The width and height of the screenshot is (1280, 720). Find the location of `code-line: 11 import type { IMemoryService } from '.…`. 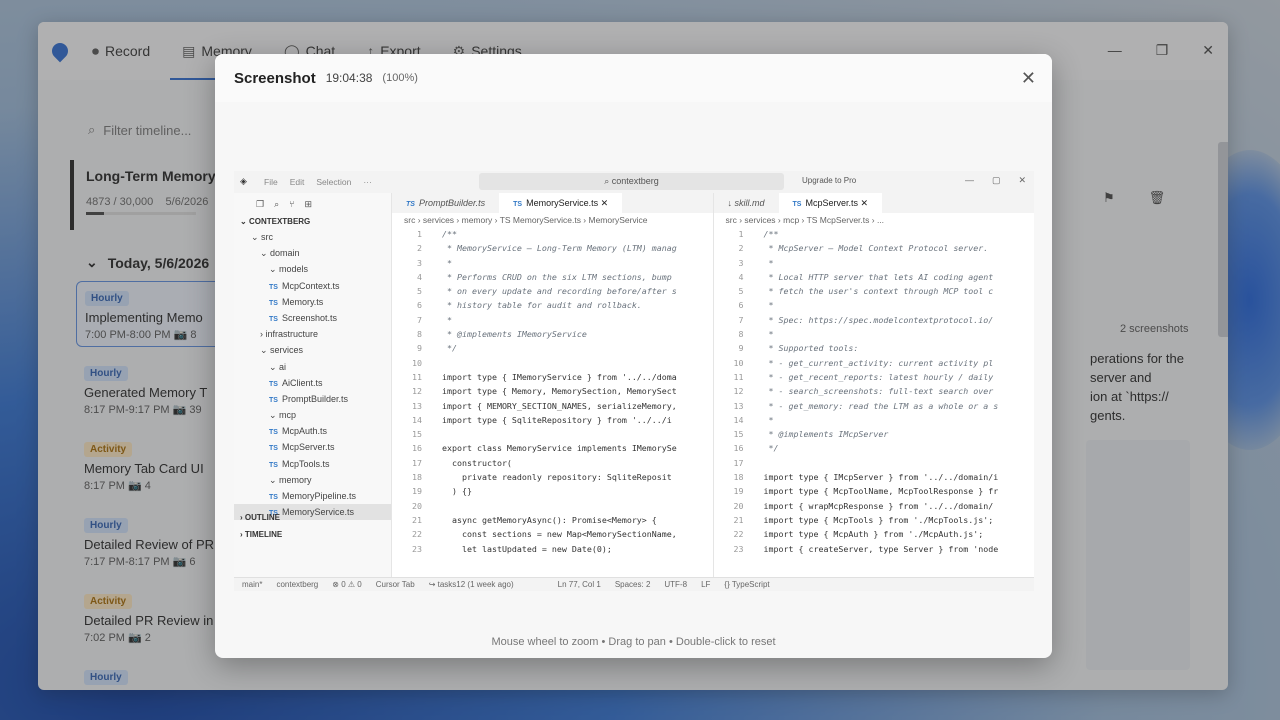

code-line: 11 import type { IMemoryService } from '.… is located at coordinates (544, 376).